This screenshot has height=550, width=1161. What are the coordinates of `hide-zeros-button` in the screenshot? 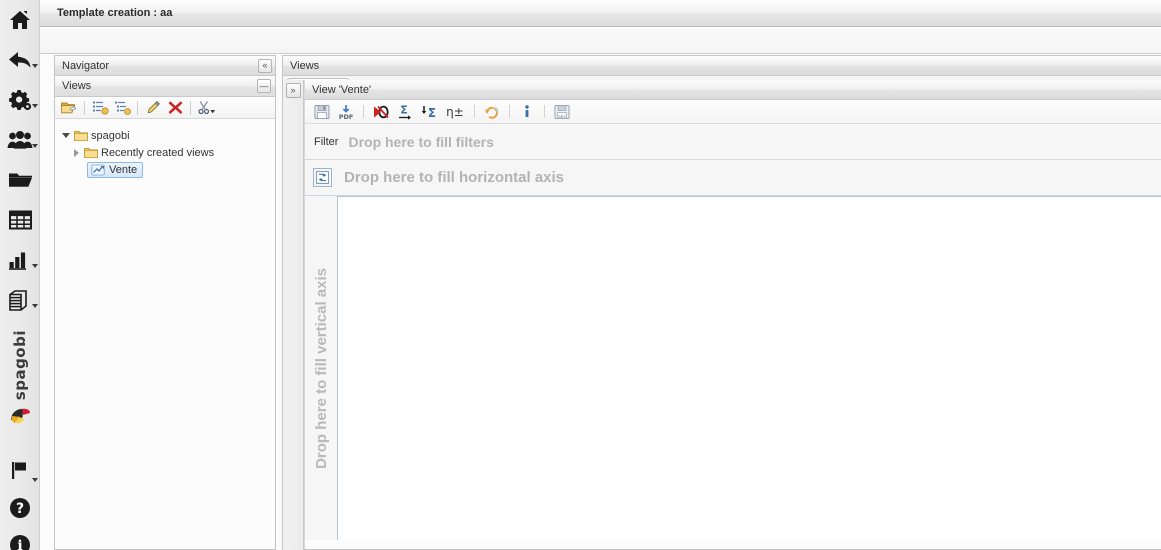 It's located at (381, 112).